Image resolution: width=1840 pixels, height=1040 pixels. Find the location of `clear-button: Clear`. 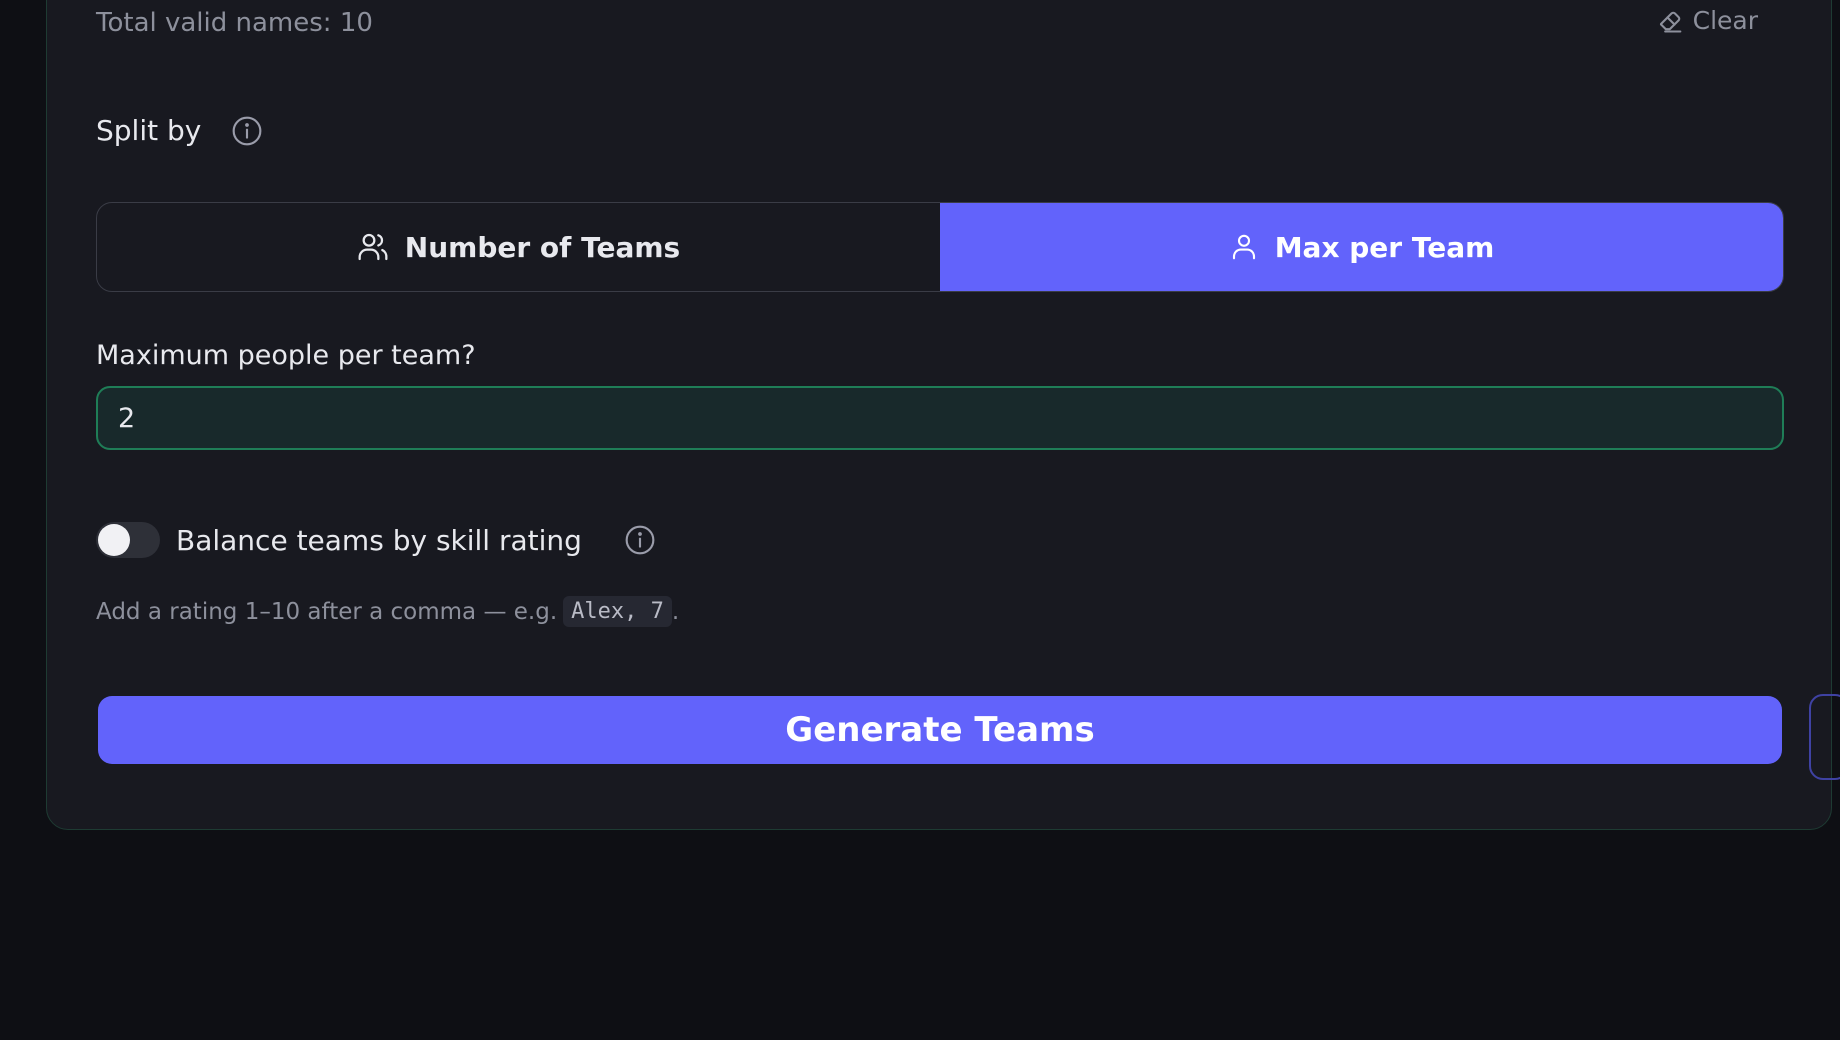

clear-button: Clear is located at coordinates (1707, 20).